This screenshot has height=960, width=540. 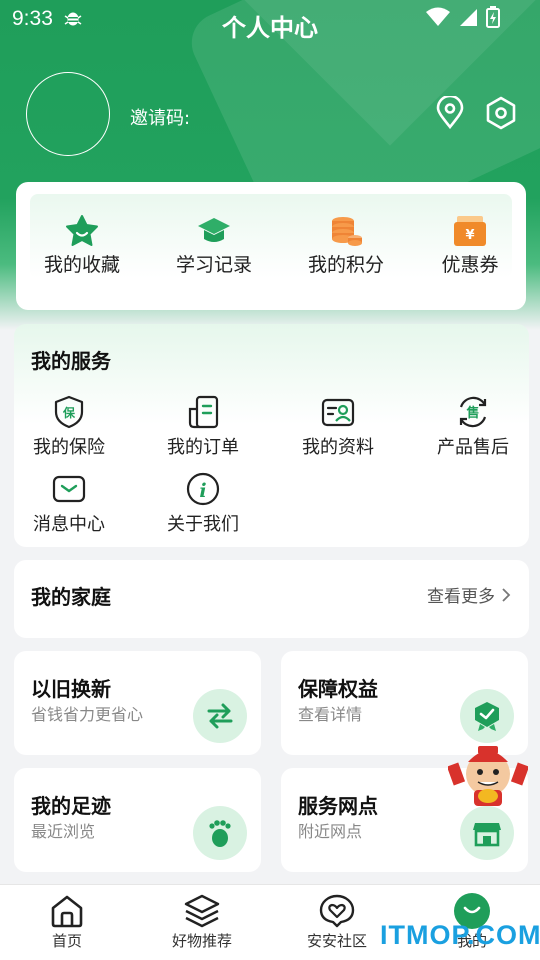 I want to click on services-title: 我的服务, so click(x=71, y=361).